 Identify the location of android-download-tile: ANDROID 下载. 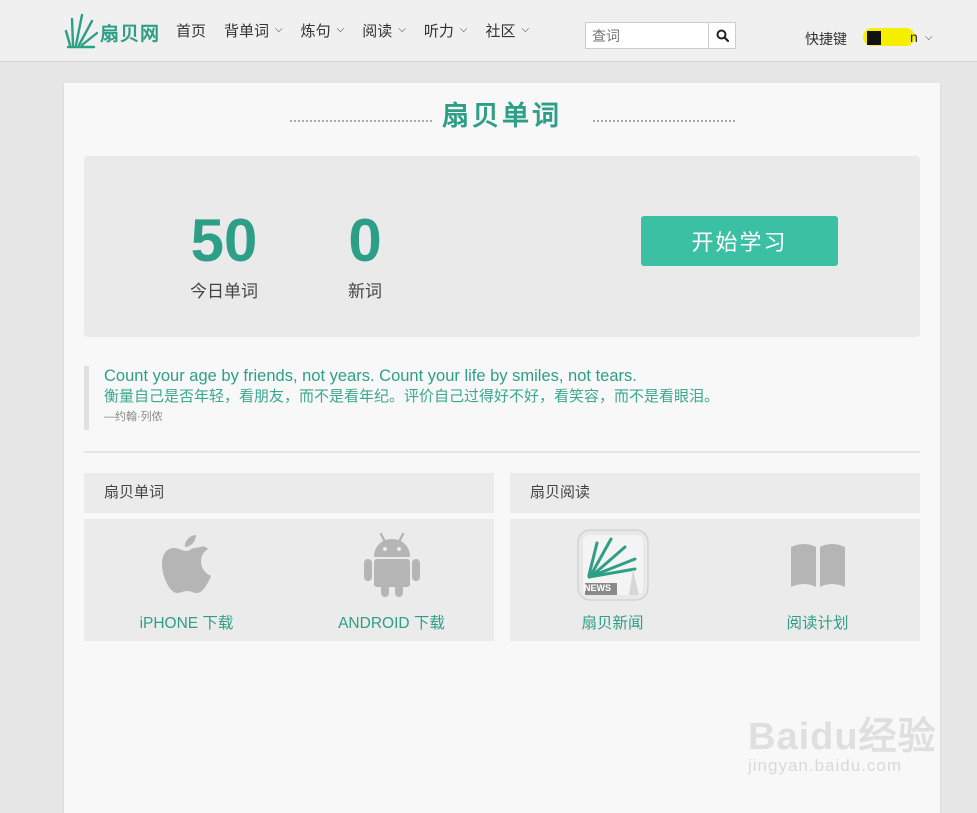
(391, 580).